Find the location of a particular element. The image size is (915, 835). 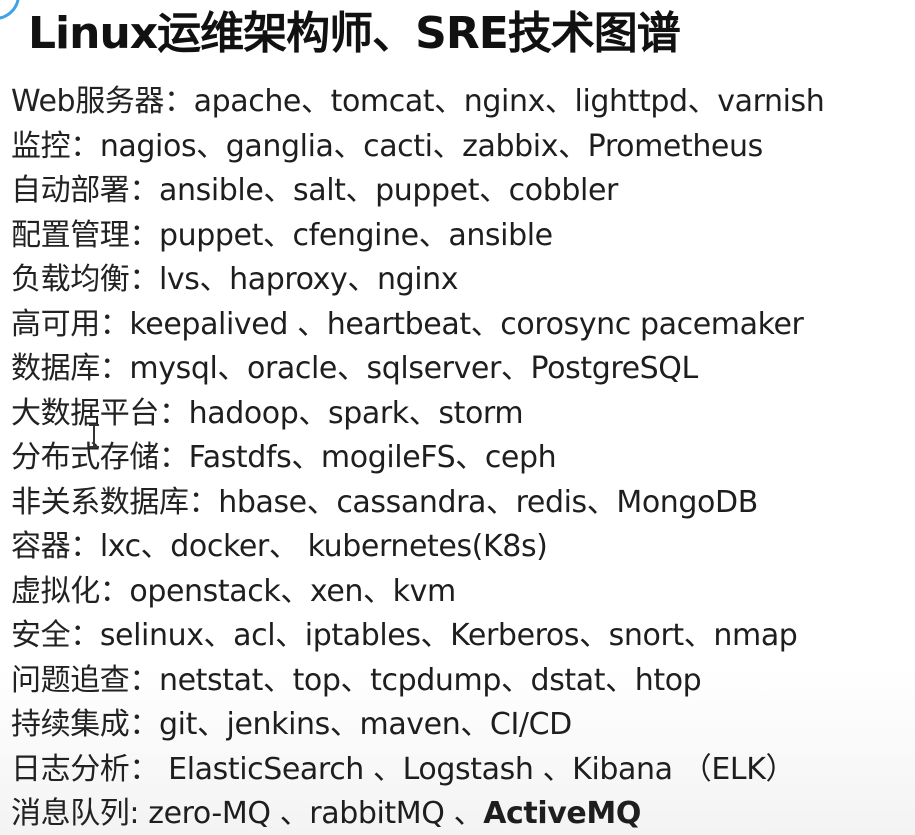

list-item-troubleshooting: 问题追查：netstat、top、tcpdump、dstat、htop is located at coordinates (461, 681).